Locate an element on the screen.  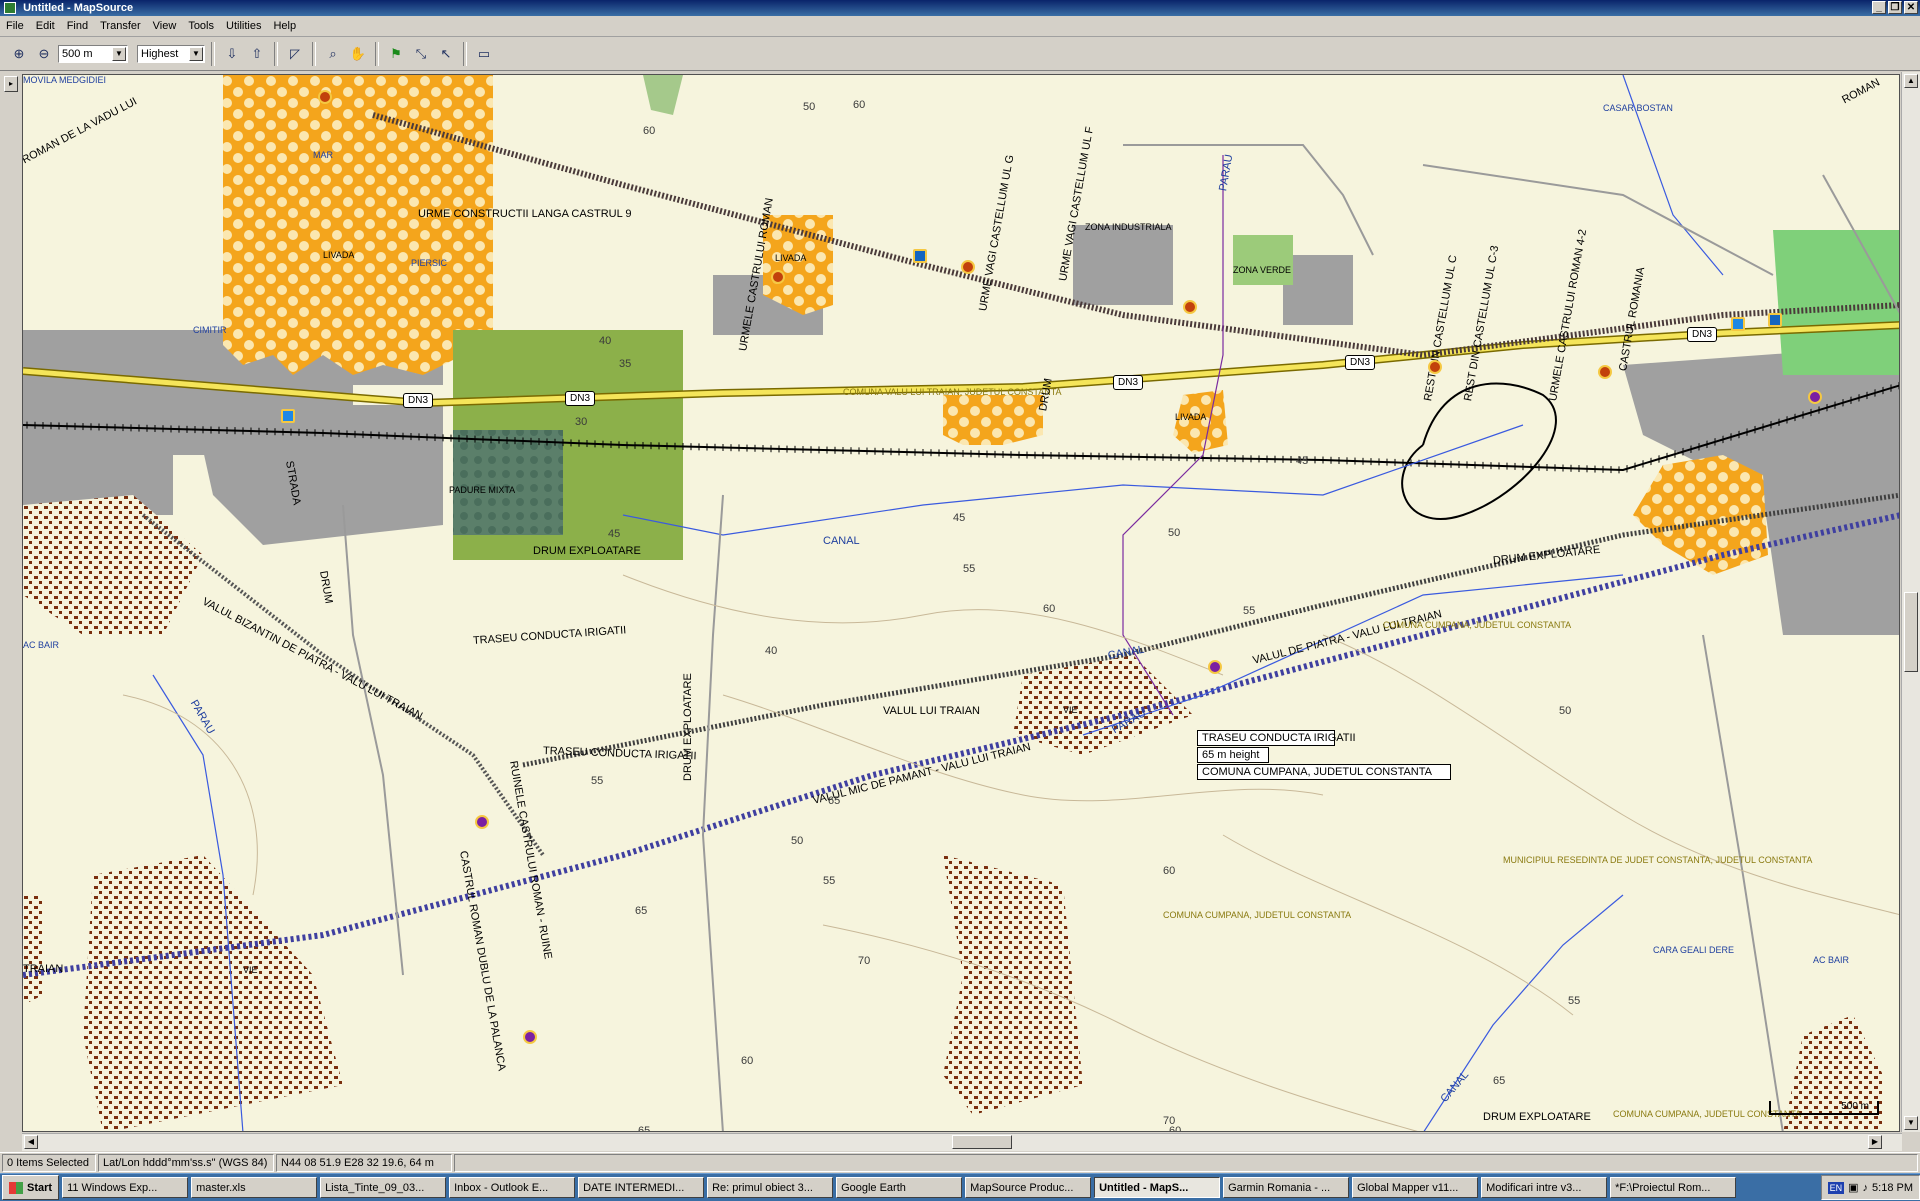
map-label: VALUL LUI TRAIAN is located at coordinates (931, 711).